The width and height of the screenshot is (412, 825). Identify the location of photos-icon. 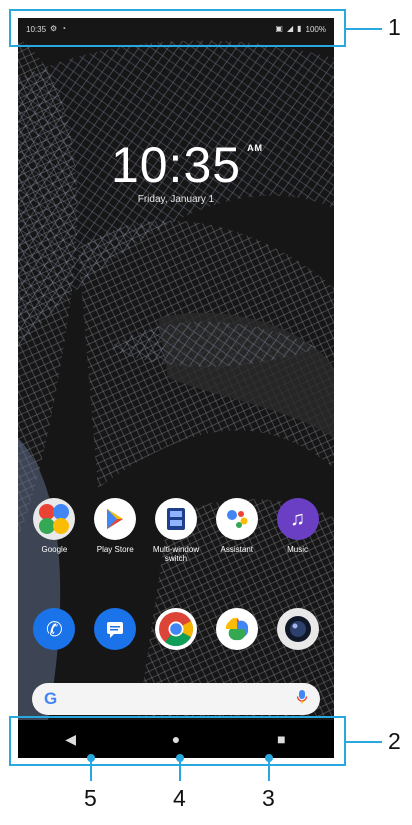
(236, 629).